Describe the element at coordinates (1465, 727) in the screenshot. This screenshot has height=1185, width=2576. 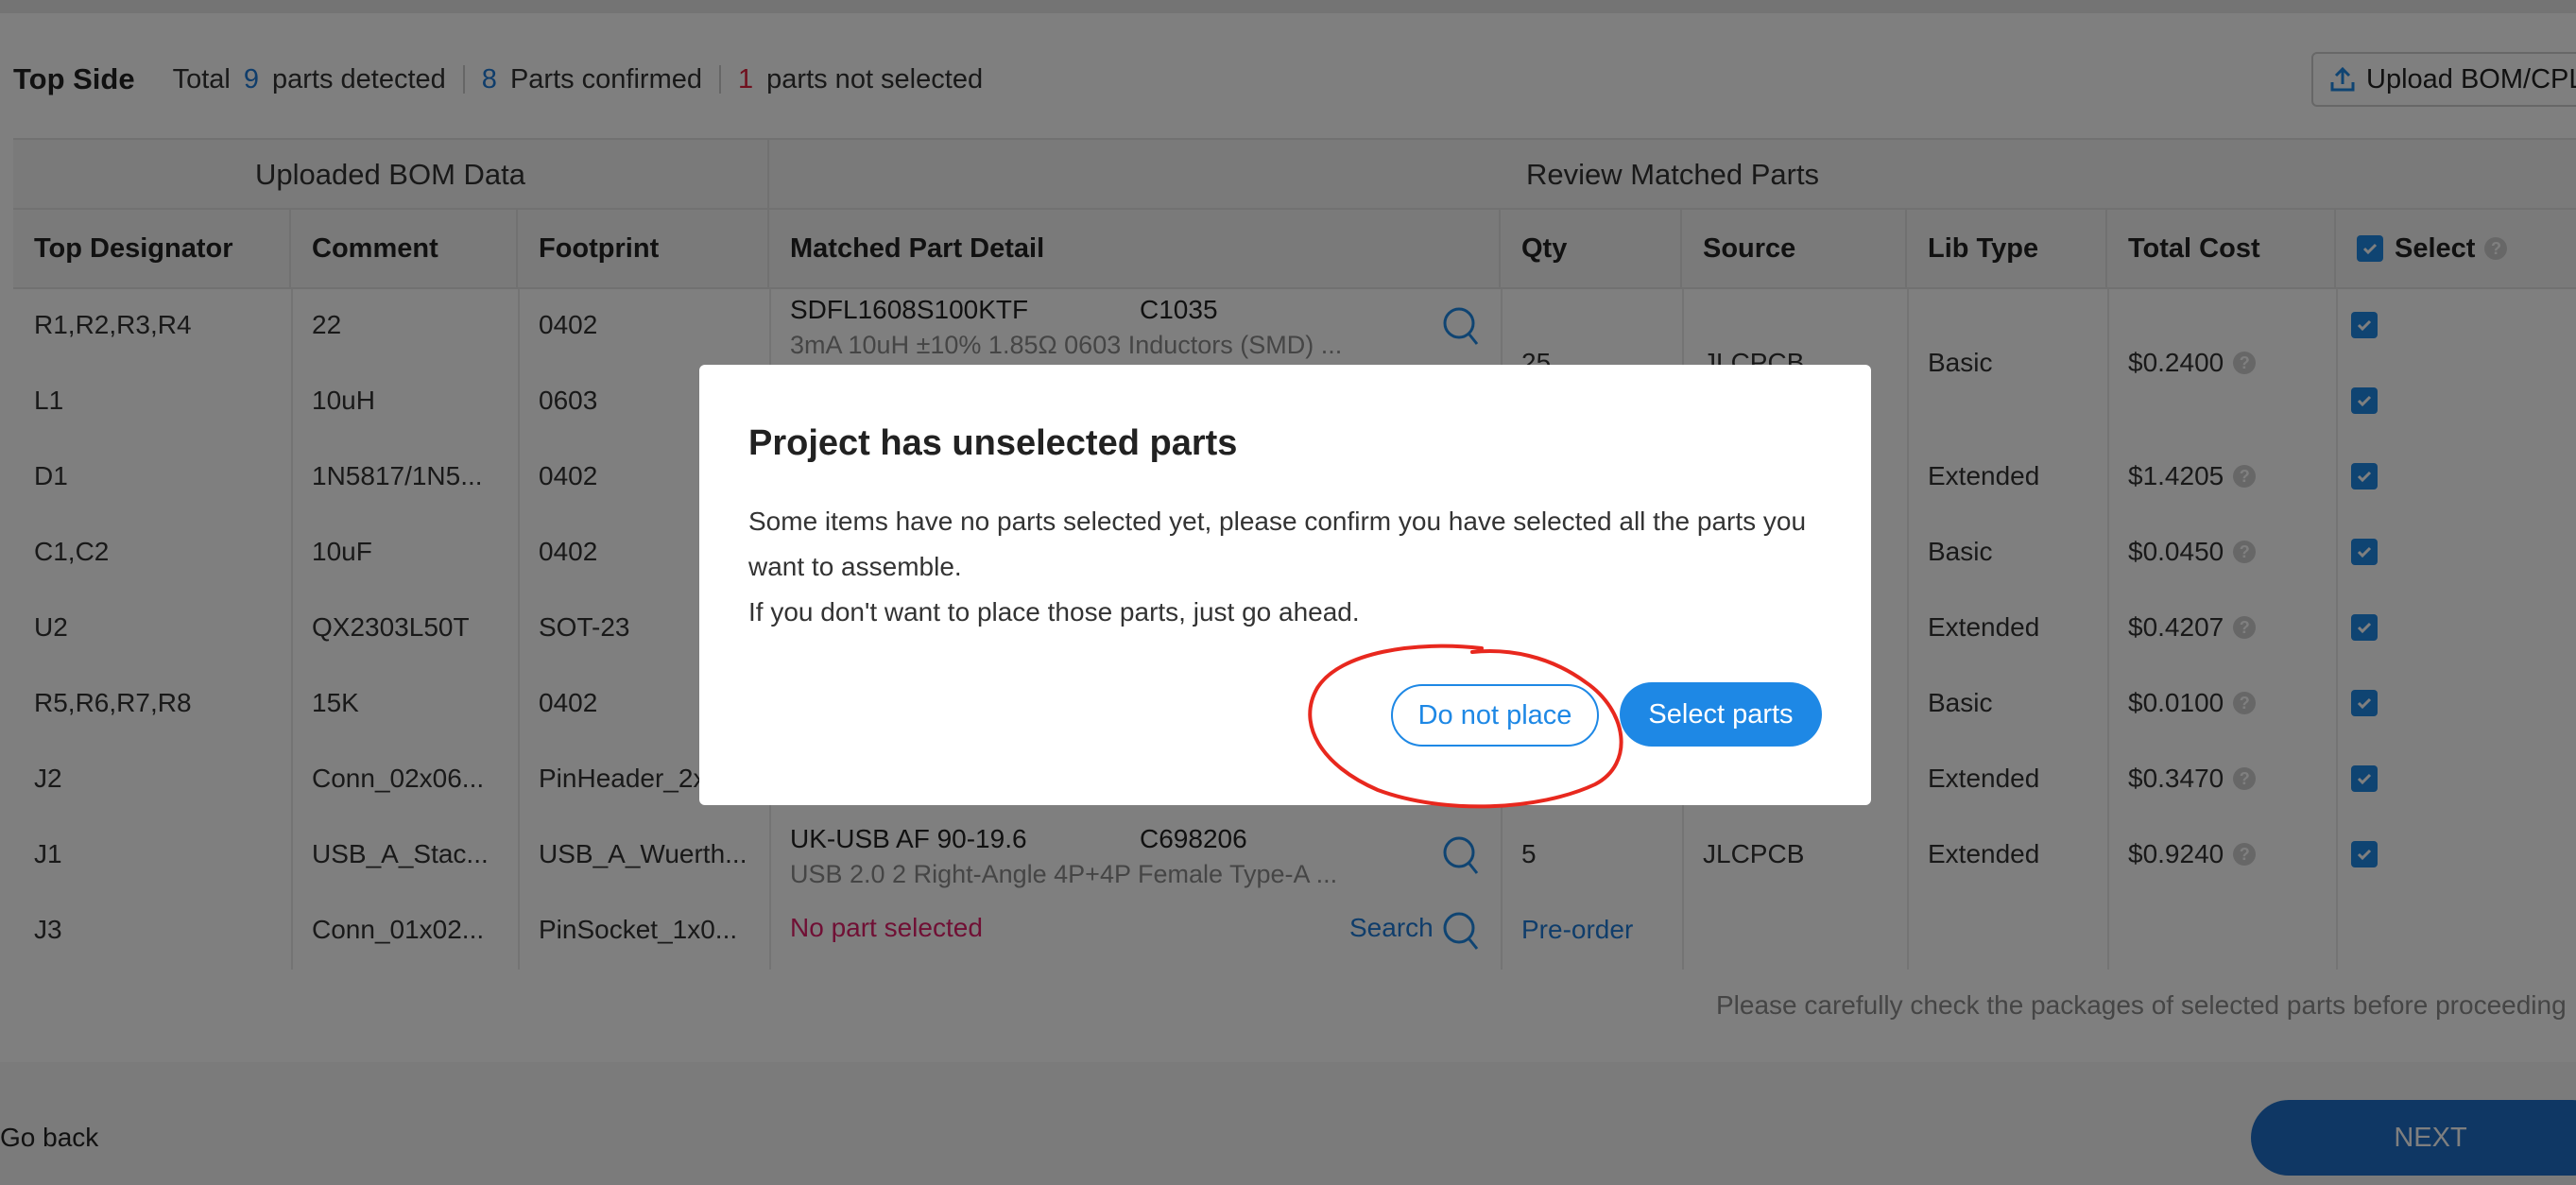
I see `red-circle-annotation` at that location.